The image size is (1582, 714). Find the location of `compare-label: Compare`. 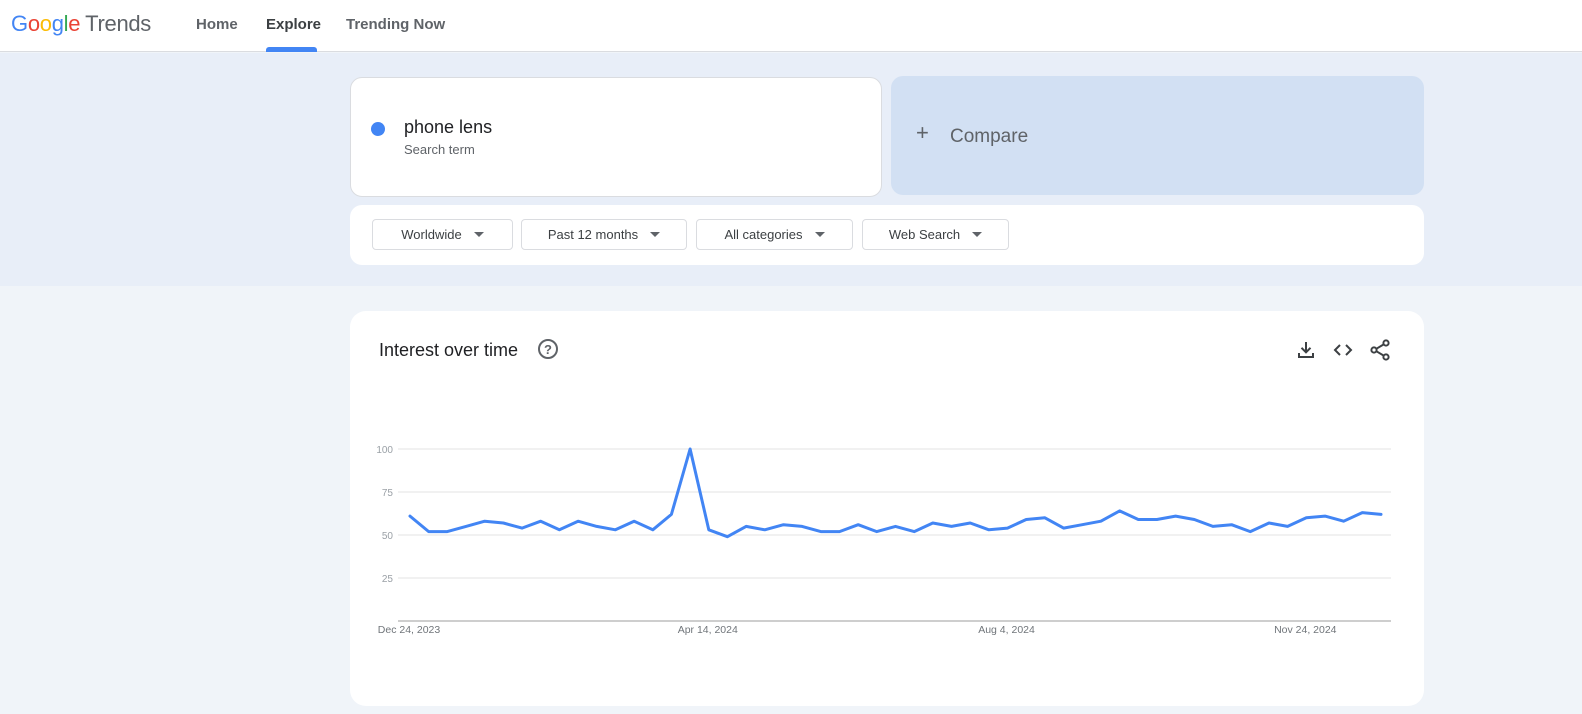

compare-label: Compare is located at coordinates (989, 136).